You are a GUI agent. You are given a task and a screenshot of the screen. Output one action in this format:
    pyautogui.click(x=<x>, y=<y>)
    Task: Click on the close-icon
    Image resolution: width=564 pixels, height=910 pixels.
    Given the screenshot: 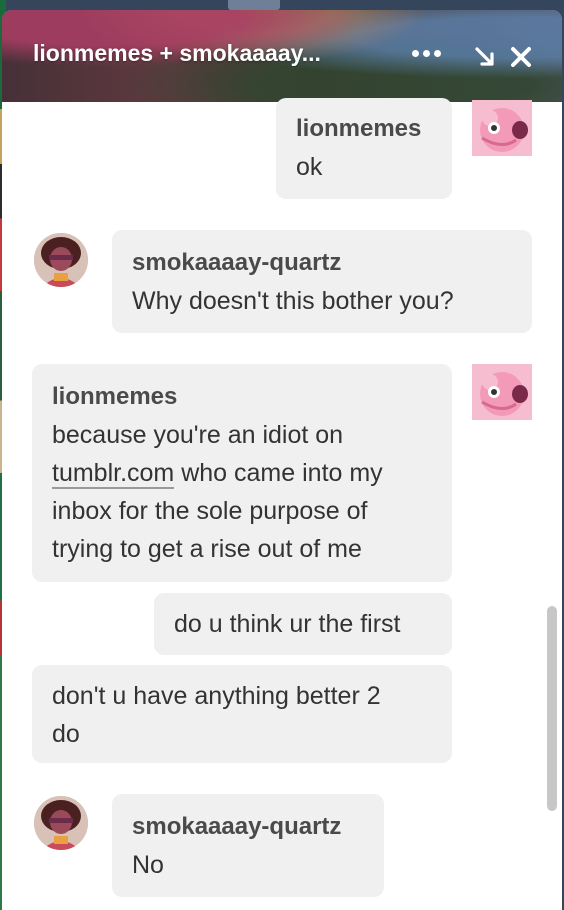 What is the action you would take?
    pyautogui.click(x=521, y=57)
    